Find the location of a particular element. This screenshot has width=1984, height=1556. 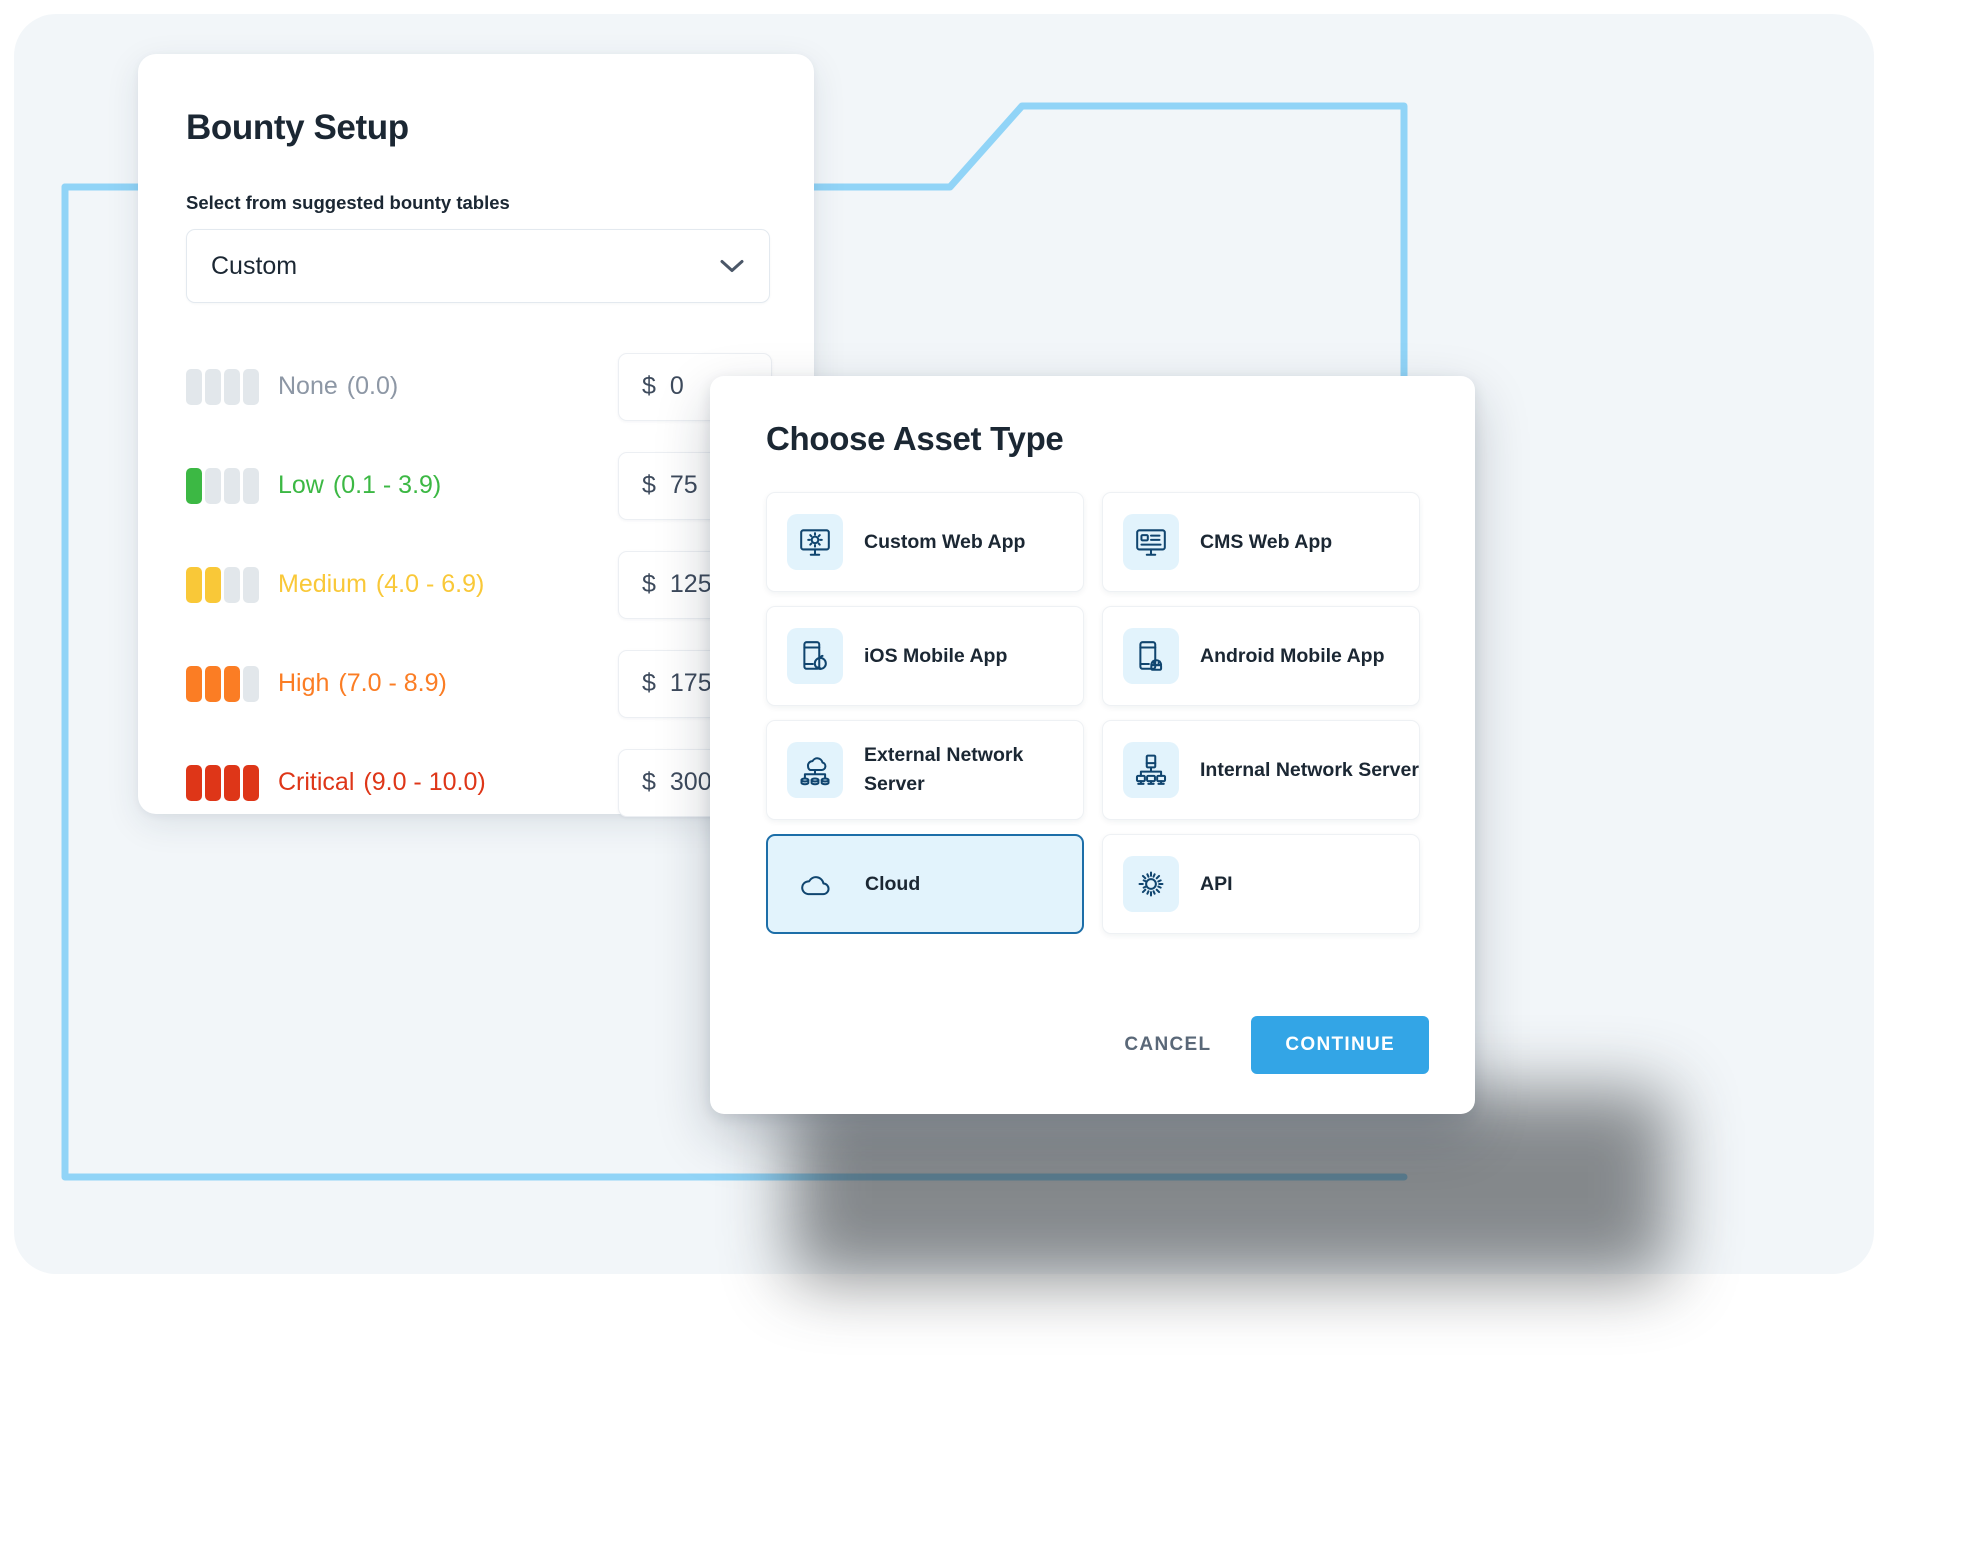

bounty-table-label: Select from suggested bounty tables is located at coordinates (348, 202).